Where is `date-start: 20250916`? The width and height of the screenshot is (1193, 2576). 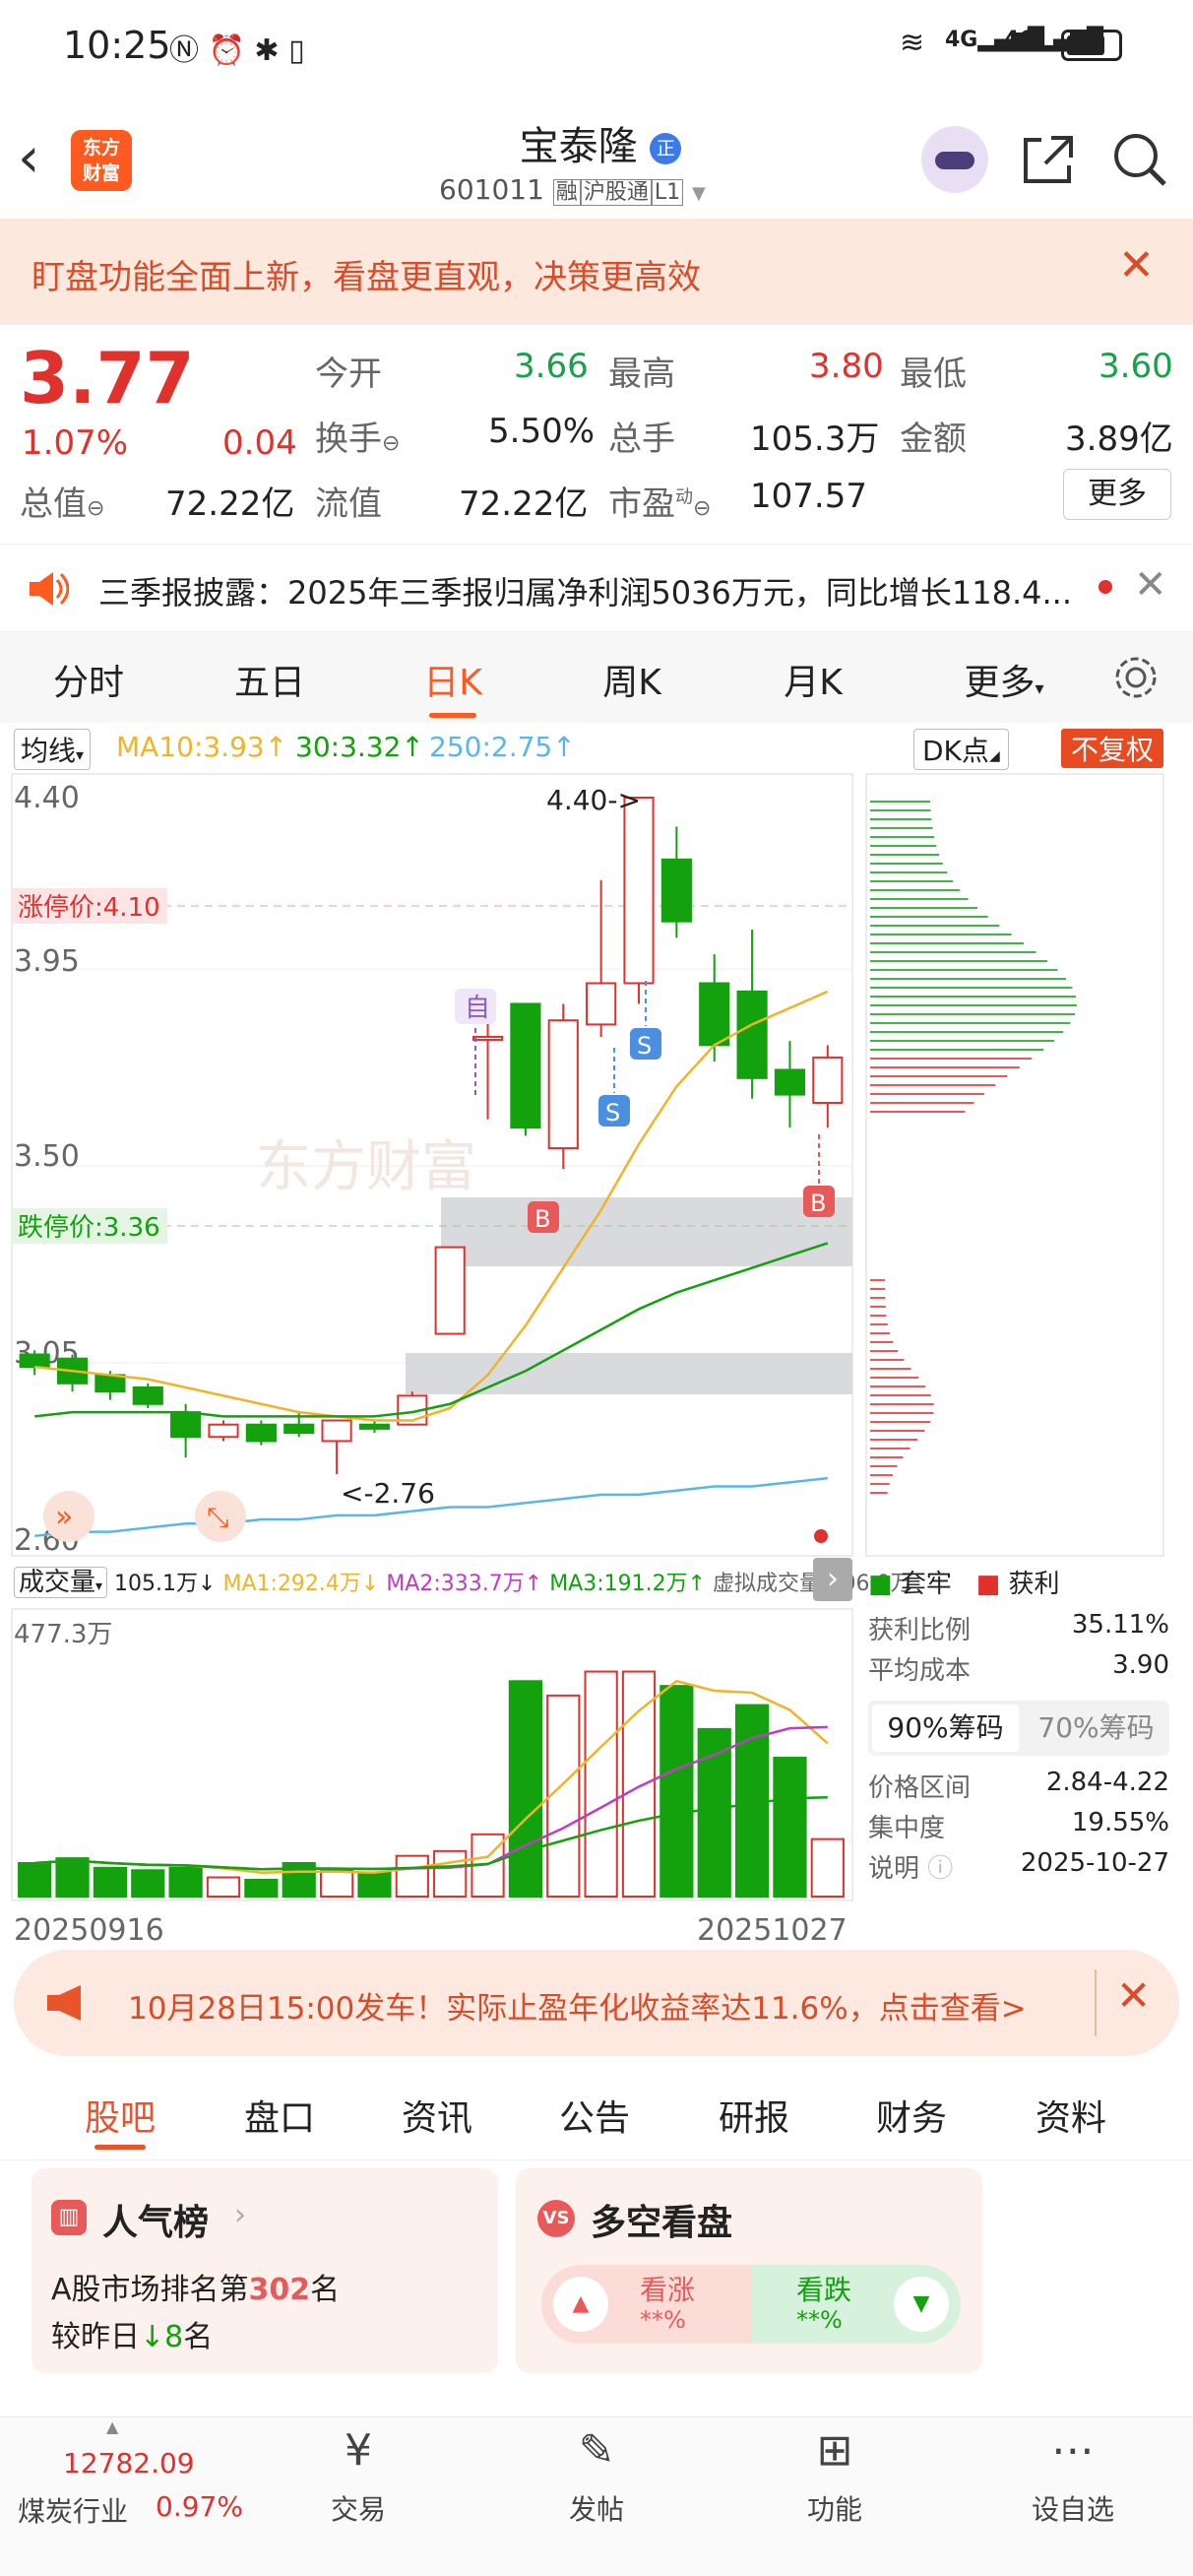 date-start: 20250916 is located at coordinates (89, 1928).